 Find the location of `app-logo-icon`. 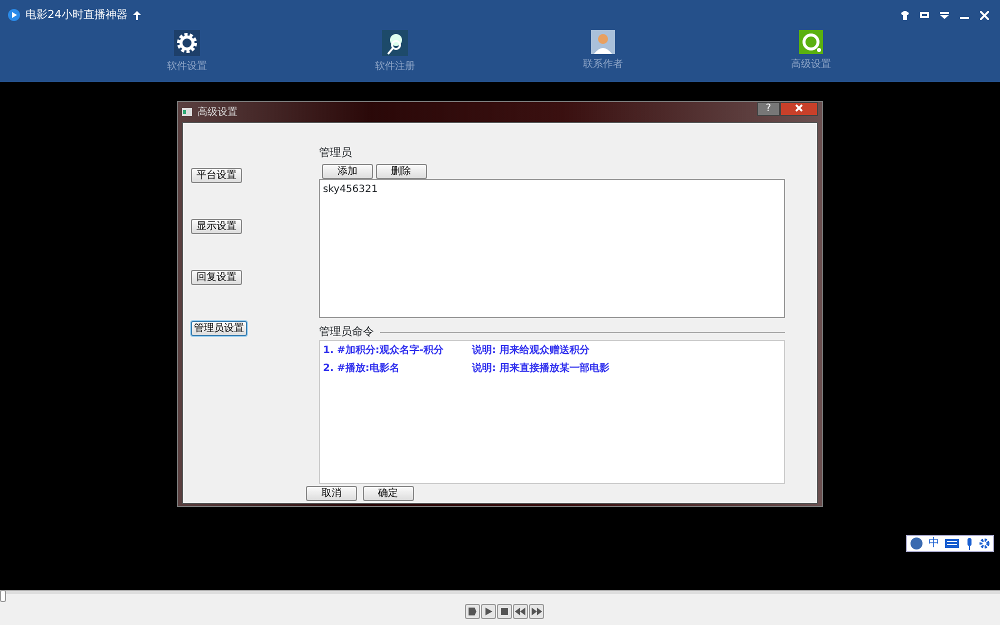

app-logo-icon is located at coordinates (14, 15).